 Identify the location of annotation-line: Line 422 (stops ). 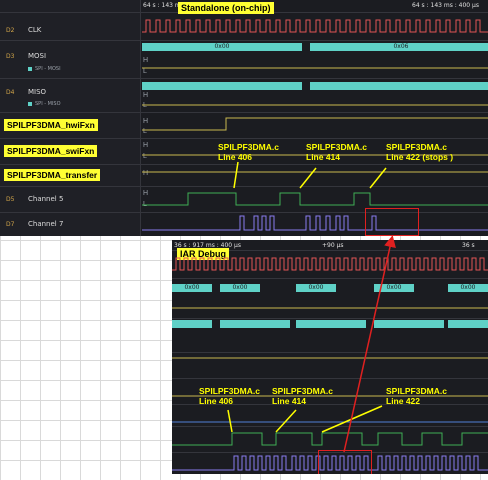
(420, 157).